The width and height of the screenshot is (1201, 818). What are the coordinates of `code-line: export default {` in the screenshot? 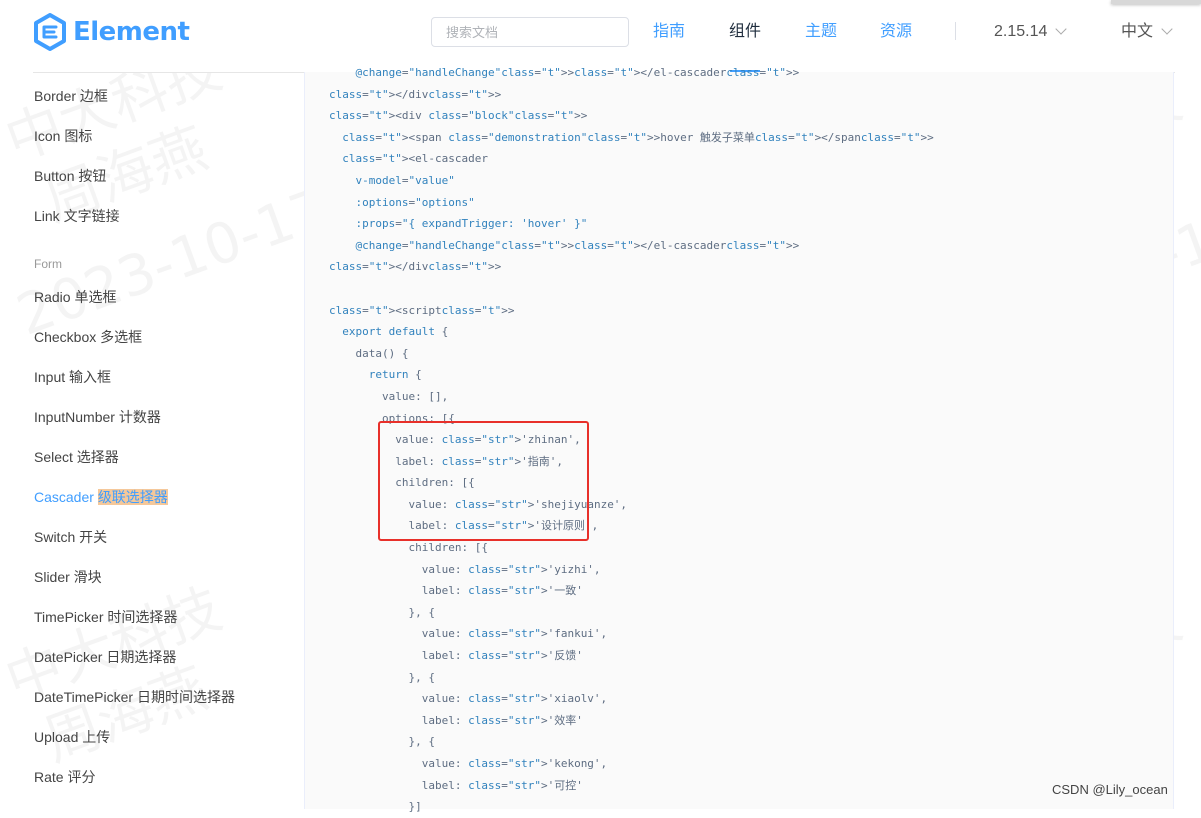 It's located at (395, 332).